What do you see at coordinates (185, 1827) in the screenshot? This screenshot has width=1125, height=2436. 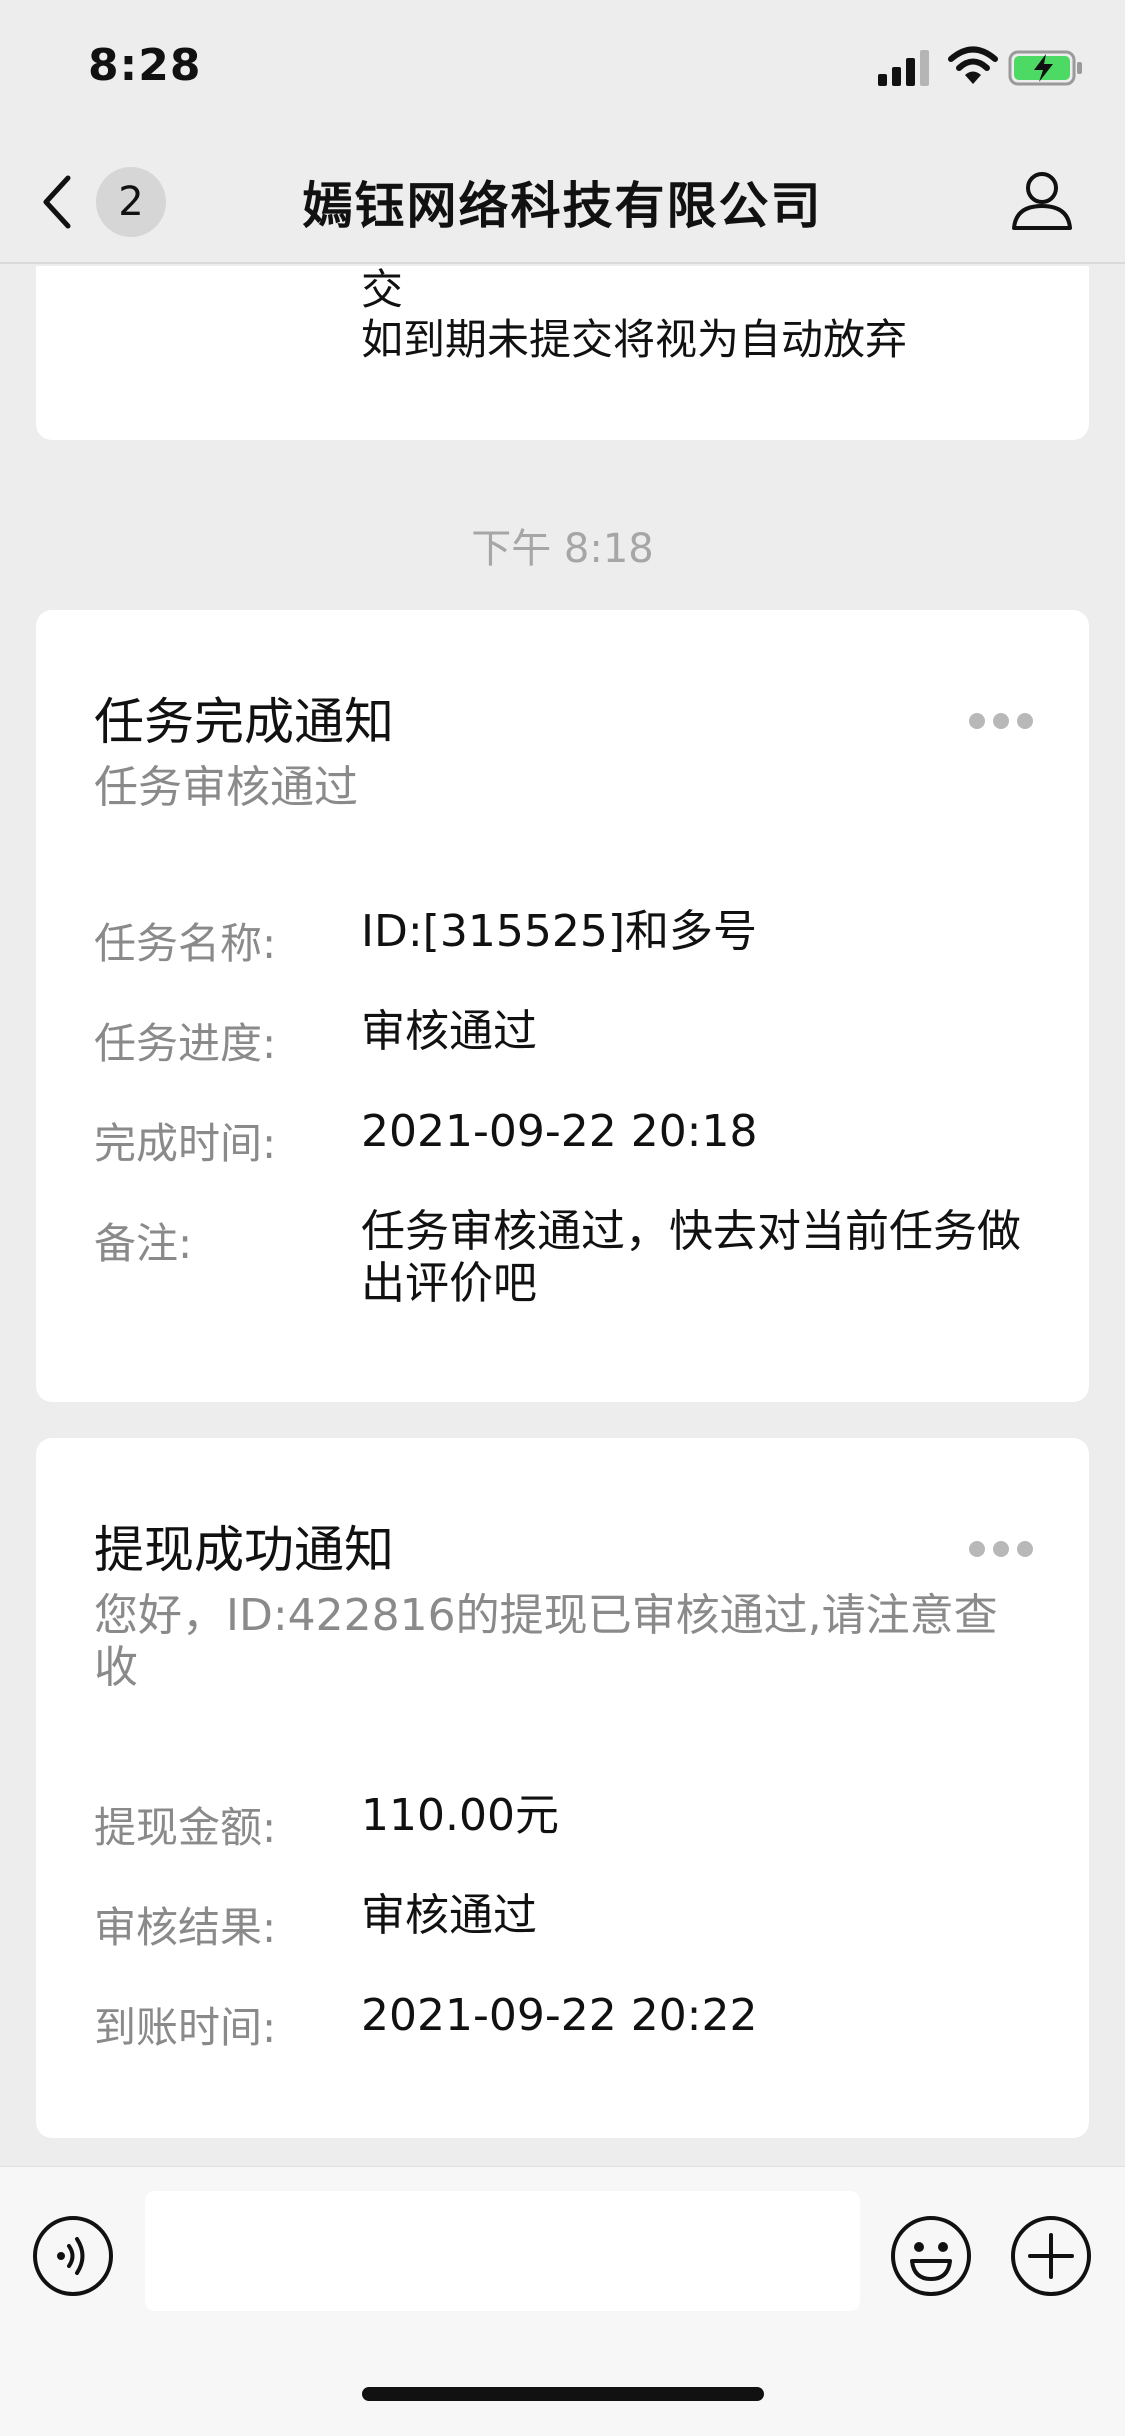 I see `field-label: 提现金额:` at bounding box center [185, 1827].